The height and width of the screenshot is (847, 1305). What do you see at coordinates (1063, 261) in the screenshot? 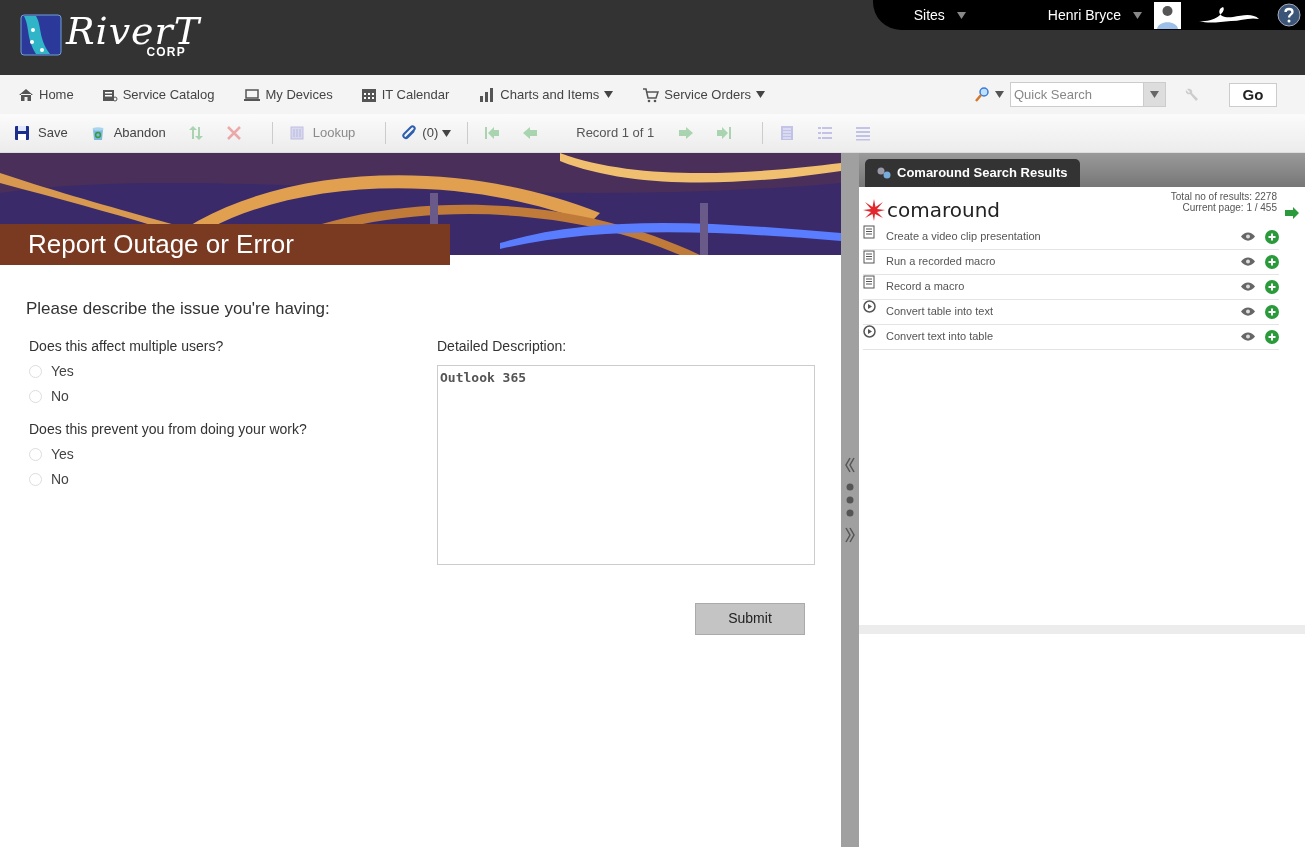
I see `result-link: Run a recorded macro` at bounding box center [1063, 261].